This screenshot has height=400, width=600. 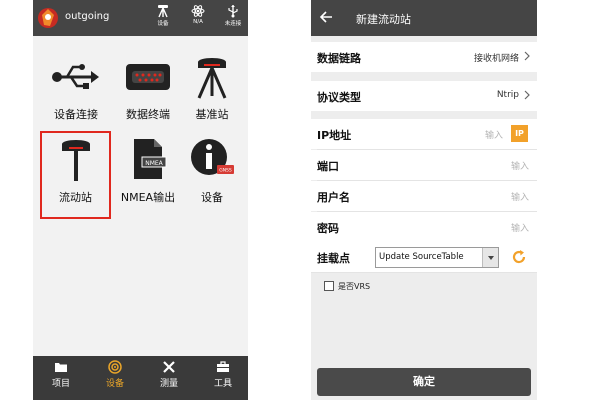 What do you see at coordinates (496, 59) in the screenshot?
I see `data-link-value: 接收机网络` at bounding box center [496, 59].